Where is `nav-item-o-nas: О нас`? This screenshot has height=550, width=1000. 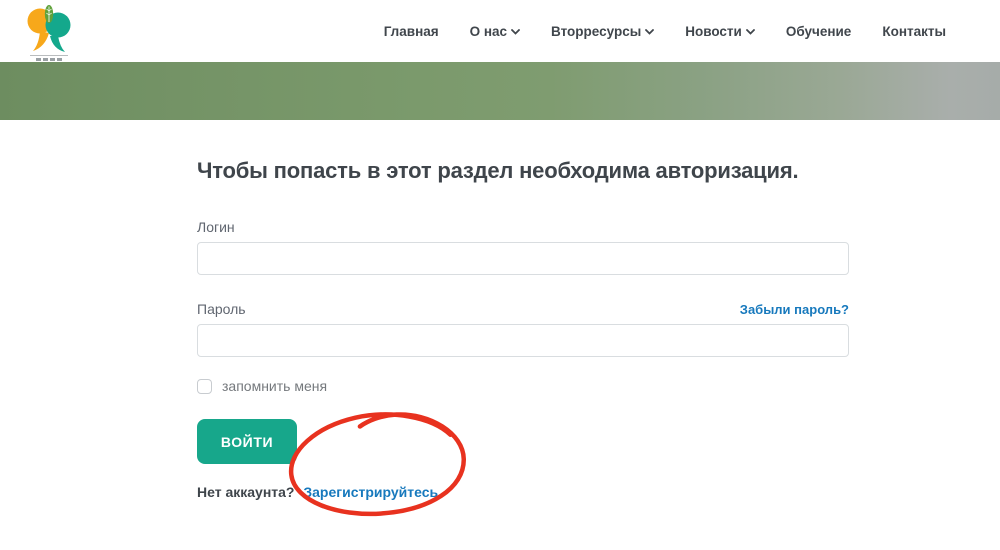 nav-item-o-nas: О нас is located at coordinates (495, 31).